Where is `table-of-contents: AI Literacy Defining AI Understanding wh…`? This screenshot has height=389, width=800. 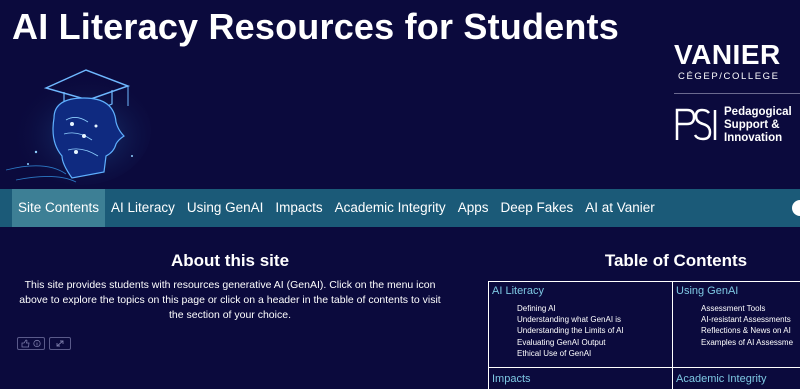 table-of-contents: AI Literacy Defining AI Understanding wh… is located at coordinates (644, 335).